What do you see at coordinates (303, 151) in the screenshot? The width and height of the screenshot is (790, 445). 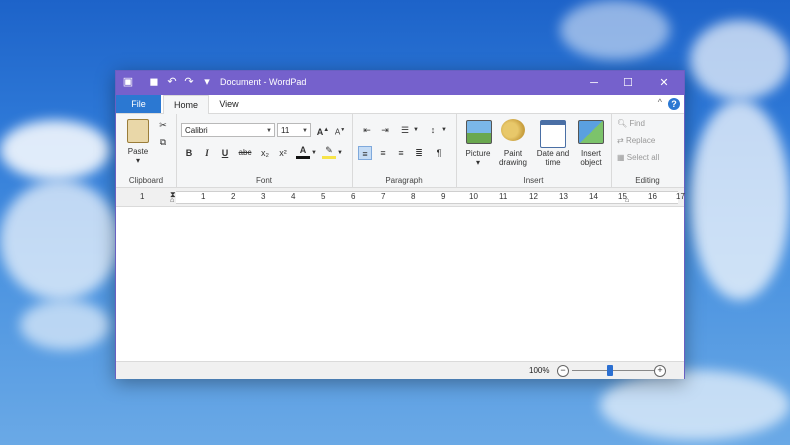 I see `text-color-icon: A` at bounding box center [303, 151].